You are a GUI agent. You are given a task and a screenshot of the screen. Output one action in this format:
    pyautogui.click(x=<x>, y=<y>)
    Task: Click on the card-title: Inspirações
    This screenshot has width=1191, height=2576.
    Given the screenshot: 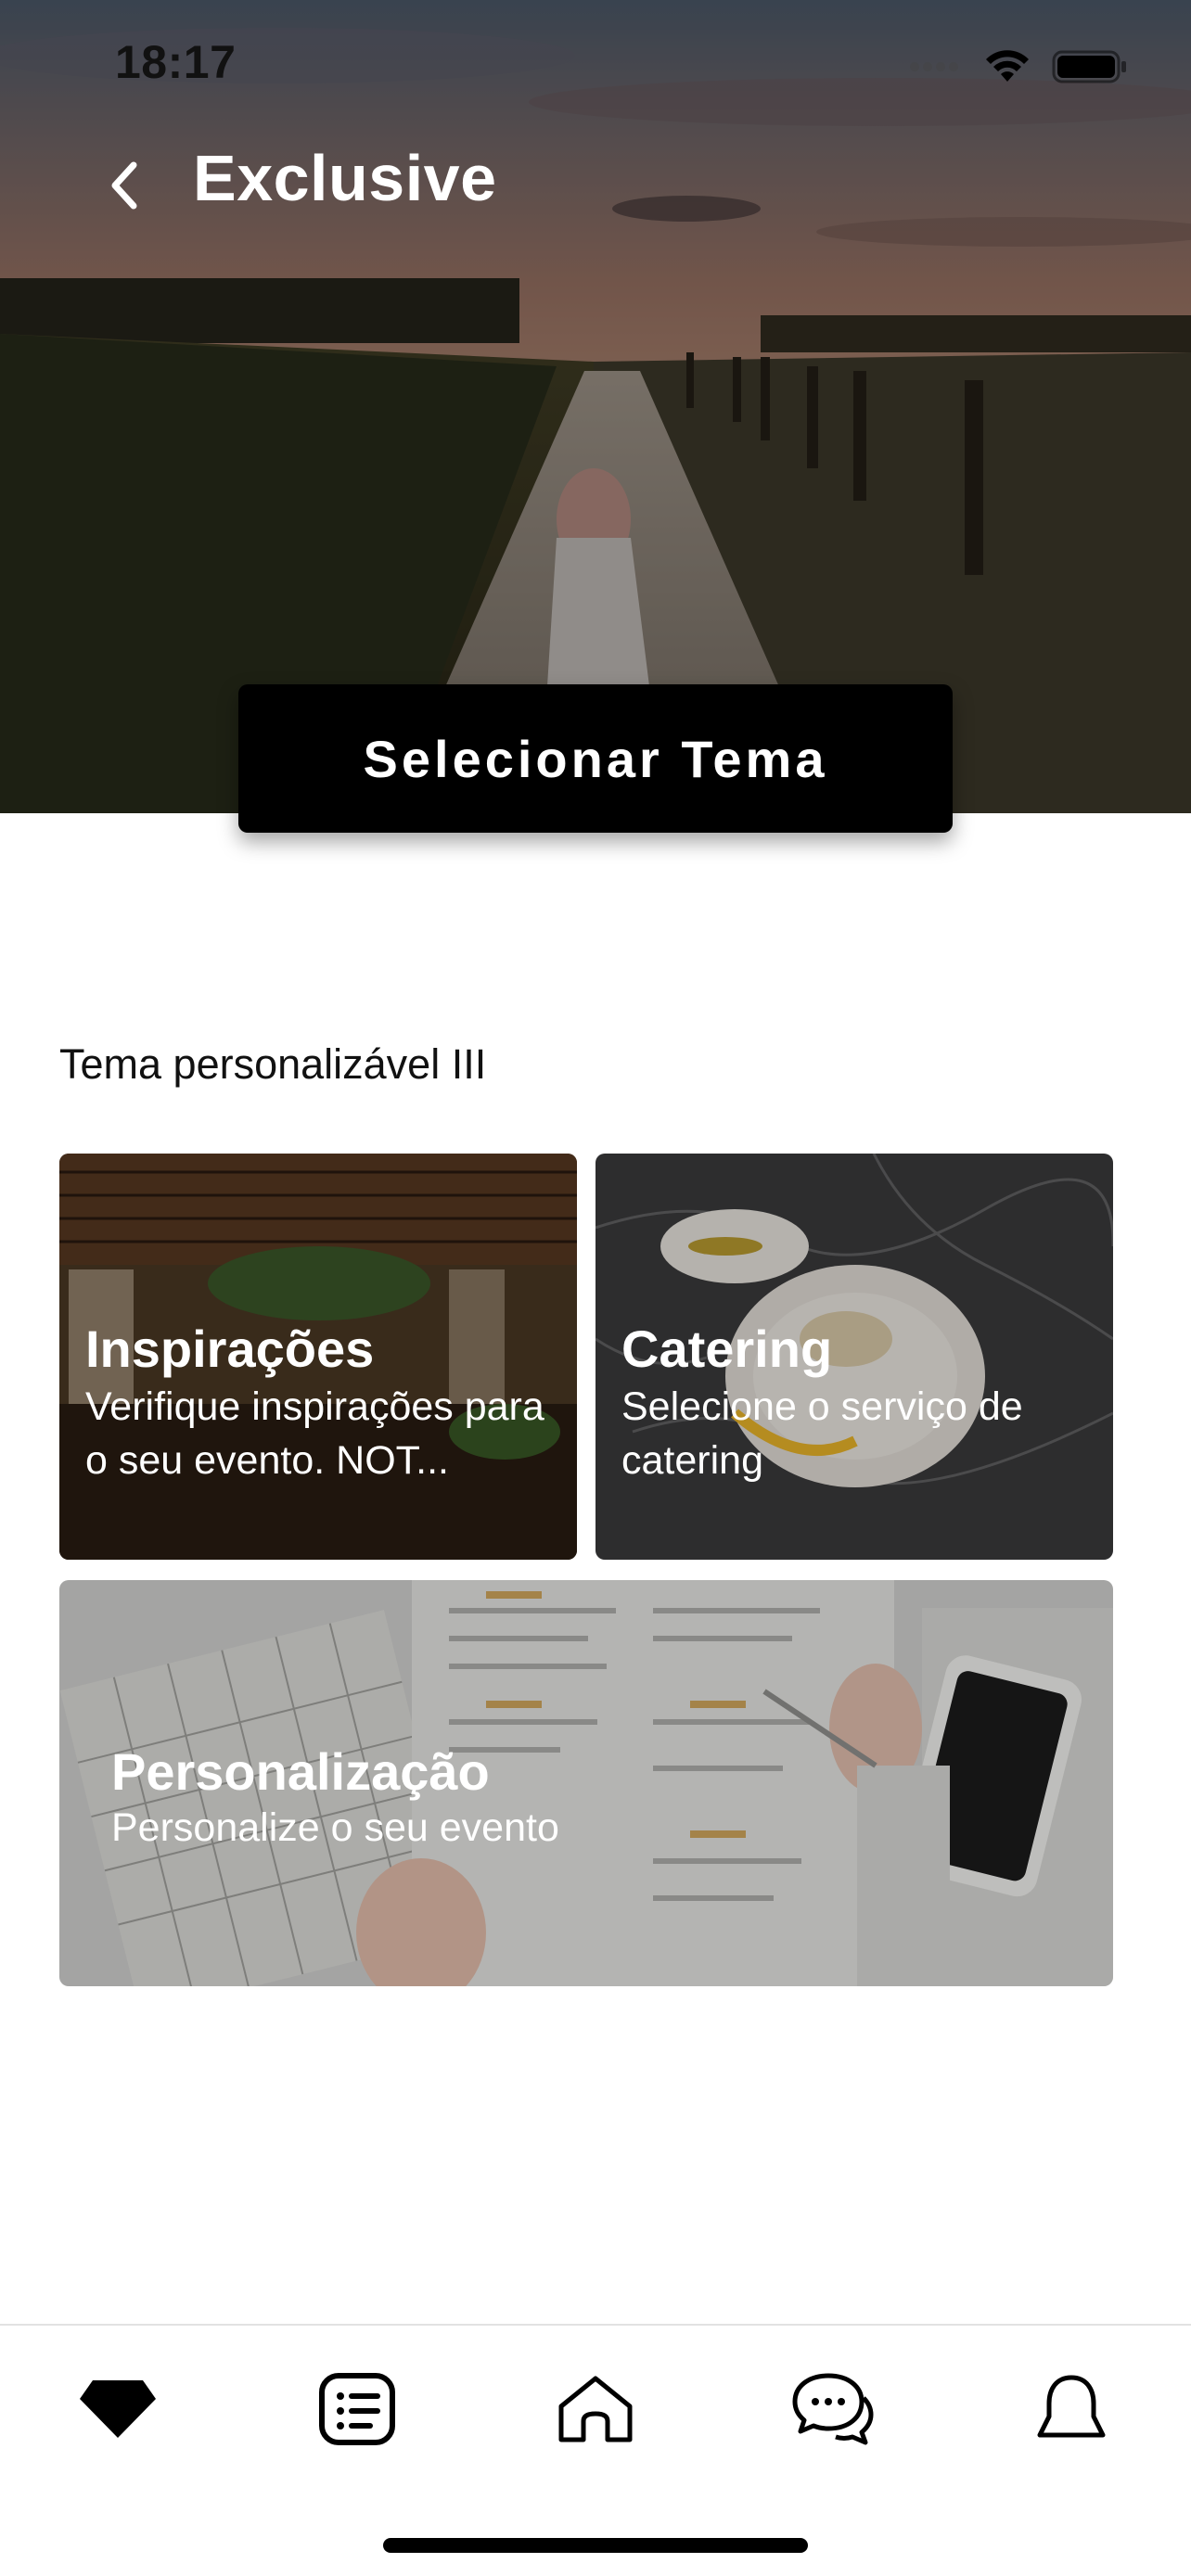 What is the action you would take?
    pyautogui.click(x=230, y=1349)
    